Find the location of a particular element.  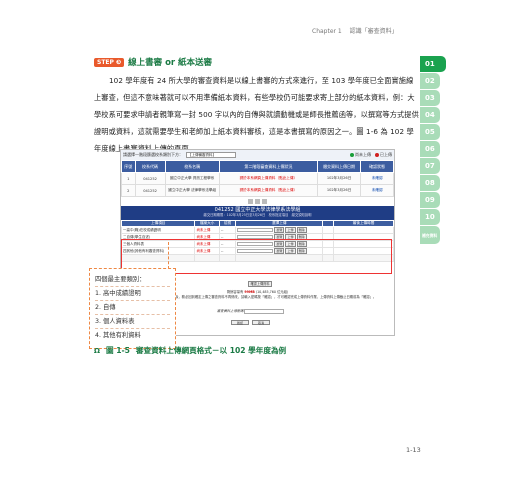

category-select: 【上傳備審資料】 is located at coordinates (211, 155).